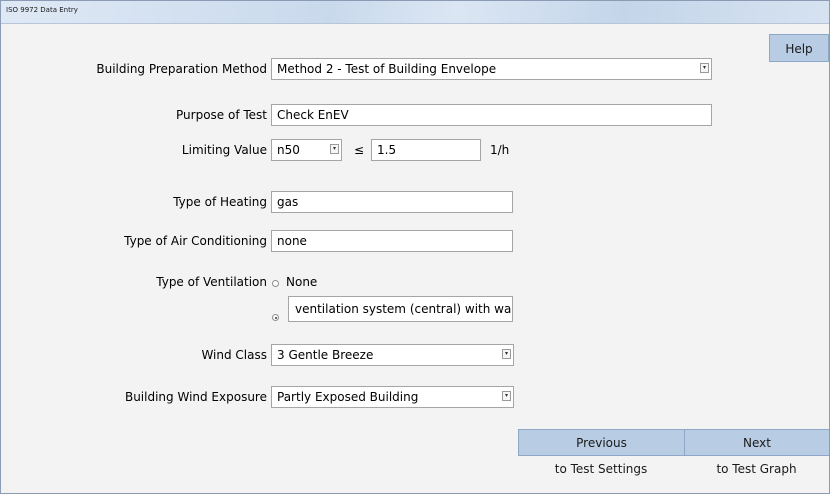 The height and width of the screenshot is (494, 830). What do you see at coordinates (42, 10) in the screenshot?
I see `window-title: ISO 9972 Data Entry` at bounding box center [42, 10].